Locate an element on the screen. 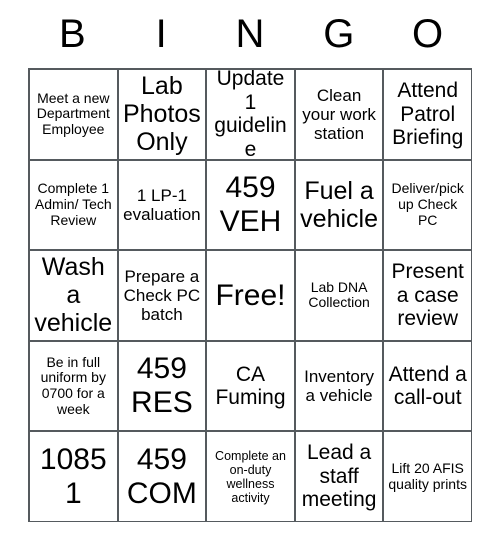  bingo-cell: 1 LP-1 evaluation is located at coordinates (162, 205).